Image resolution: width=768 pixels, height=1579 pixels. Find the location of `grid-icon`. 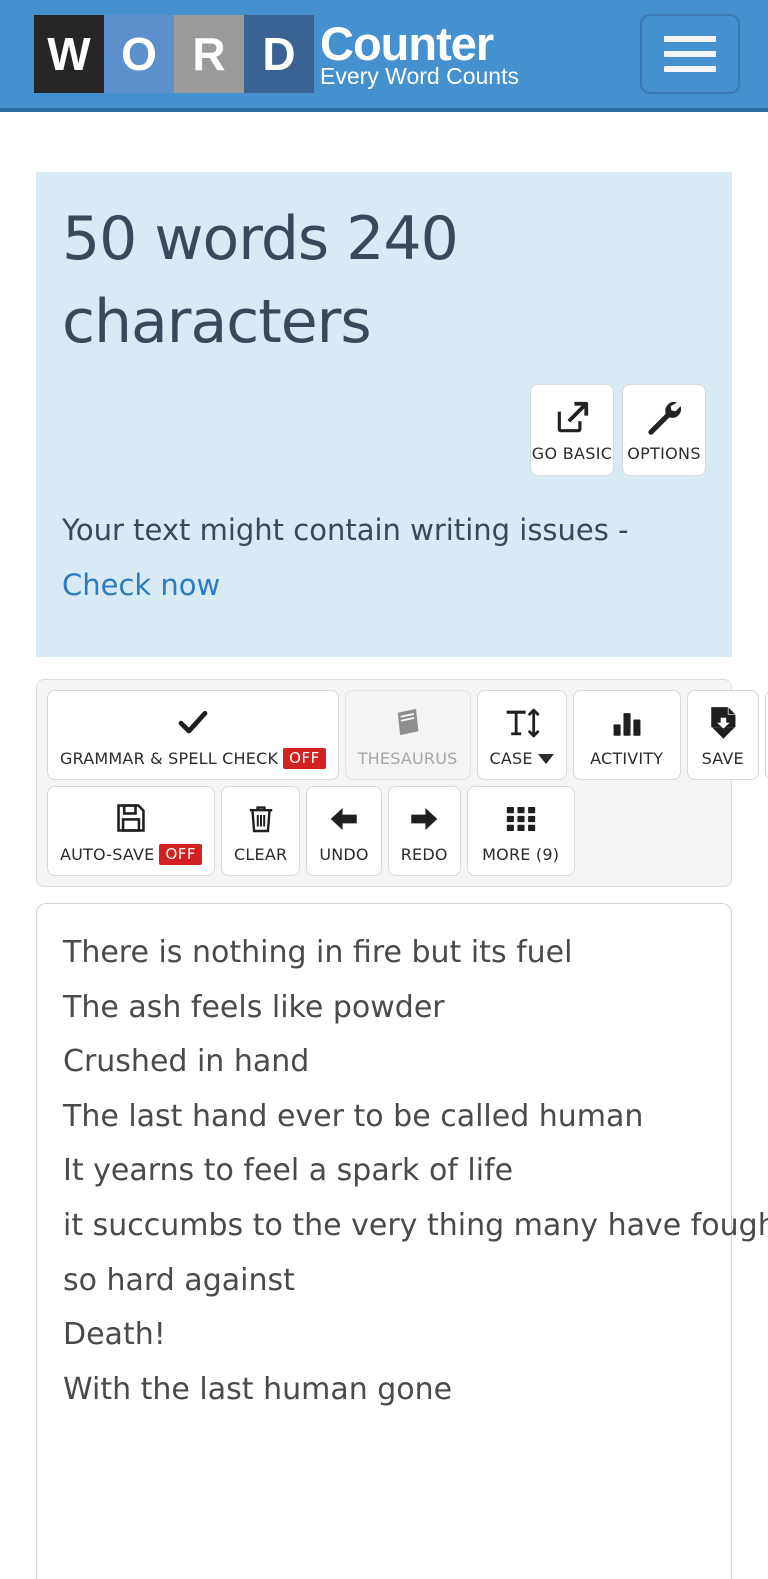

grid-icon is located at coordinates (521, 819).